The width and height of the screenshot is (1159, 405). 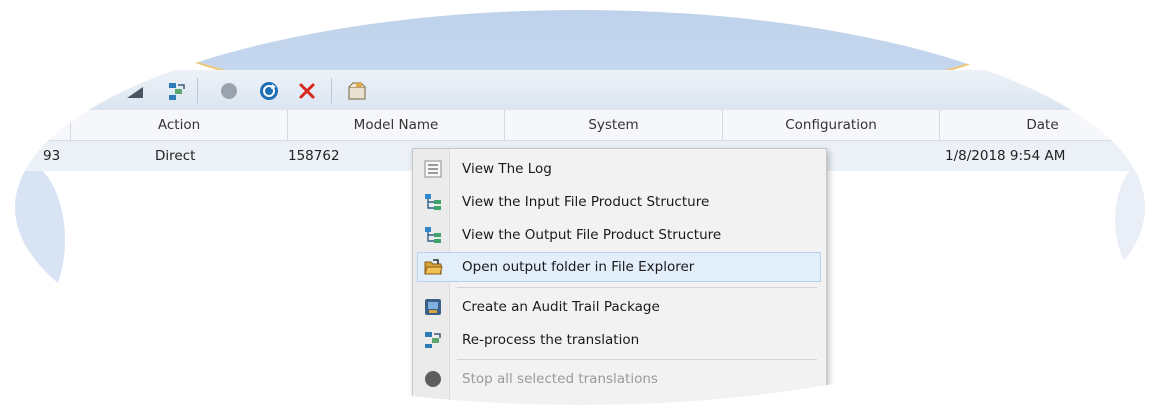 I want to click on menu-item-reprocess-translation: Re-process the translation, so click(x=619, y=340).